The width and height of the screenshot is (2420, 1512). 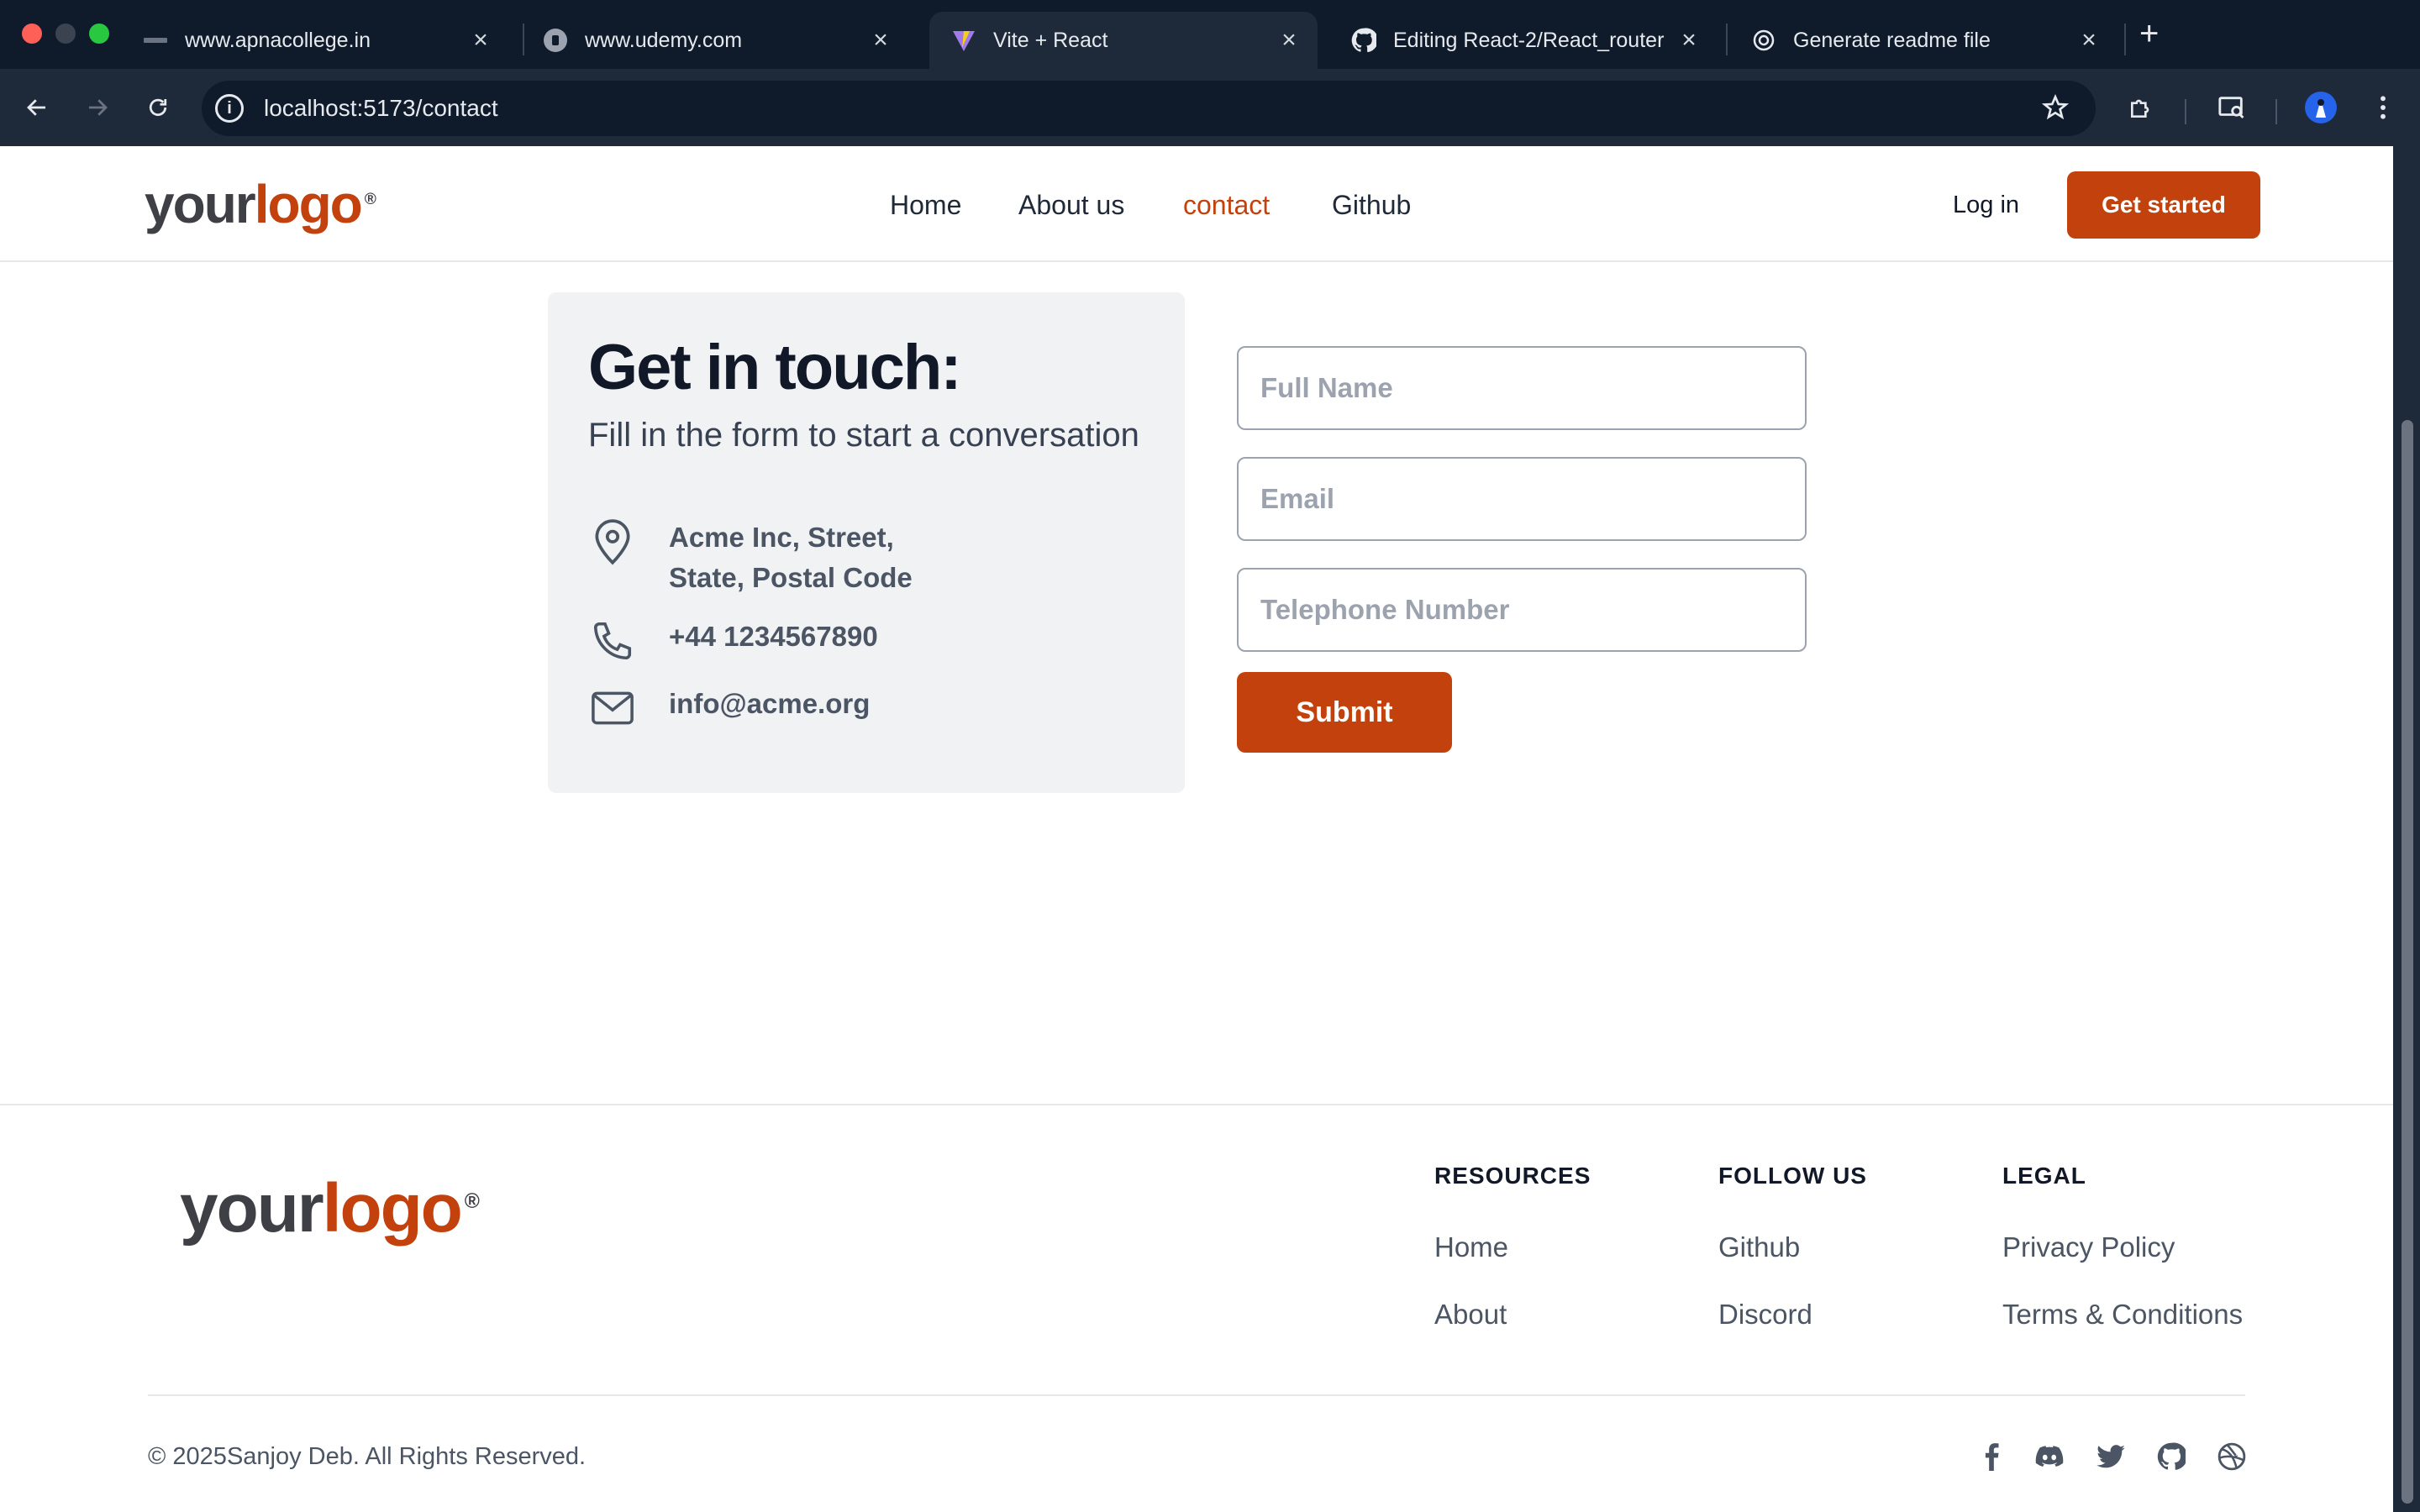 I want to click on nav-contact: contact, so click(x=1226, y=205).